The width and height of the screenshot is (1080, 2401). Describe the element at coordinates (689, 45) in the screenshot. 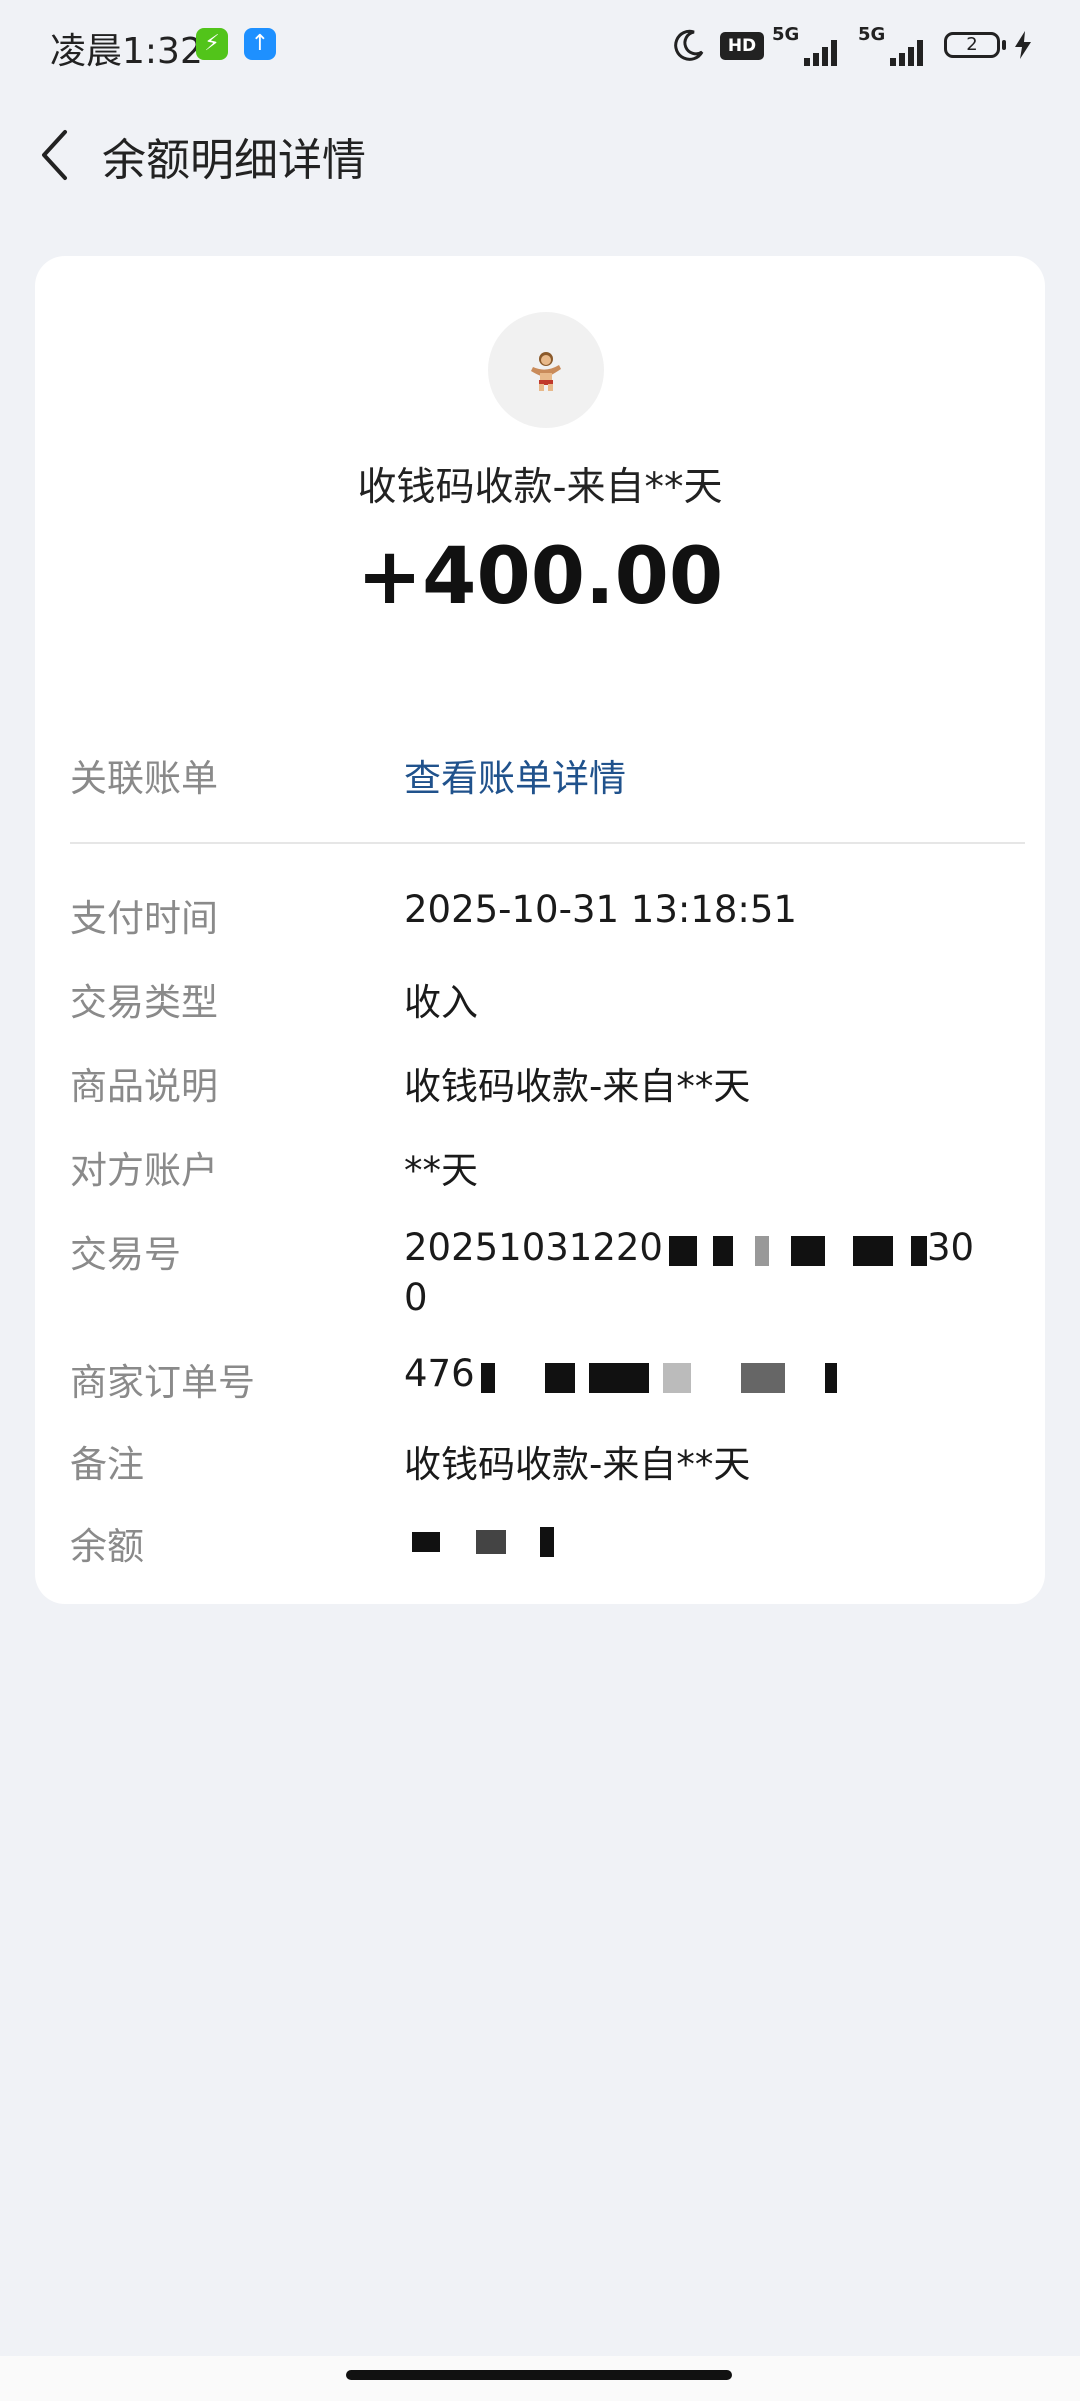

I see `moon-icon` at that location.